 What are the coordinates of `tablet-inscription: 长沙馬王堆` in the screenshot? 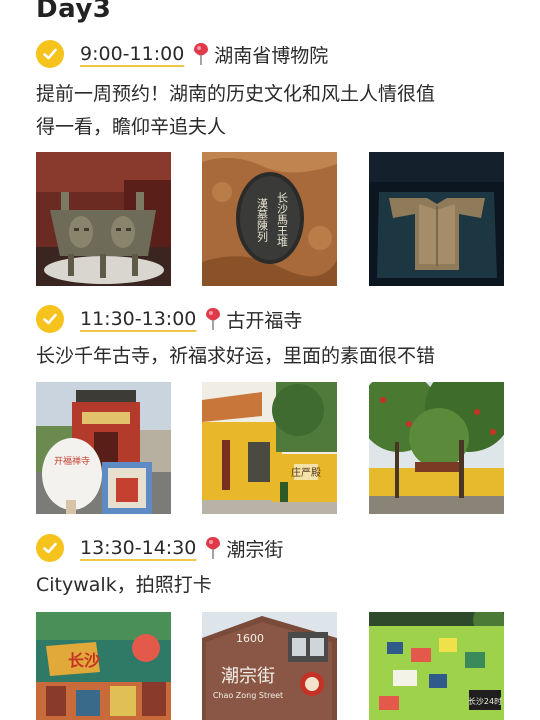 It's located at (282, 219).